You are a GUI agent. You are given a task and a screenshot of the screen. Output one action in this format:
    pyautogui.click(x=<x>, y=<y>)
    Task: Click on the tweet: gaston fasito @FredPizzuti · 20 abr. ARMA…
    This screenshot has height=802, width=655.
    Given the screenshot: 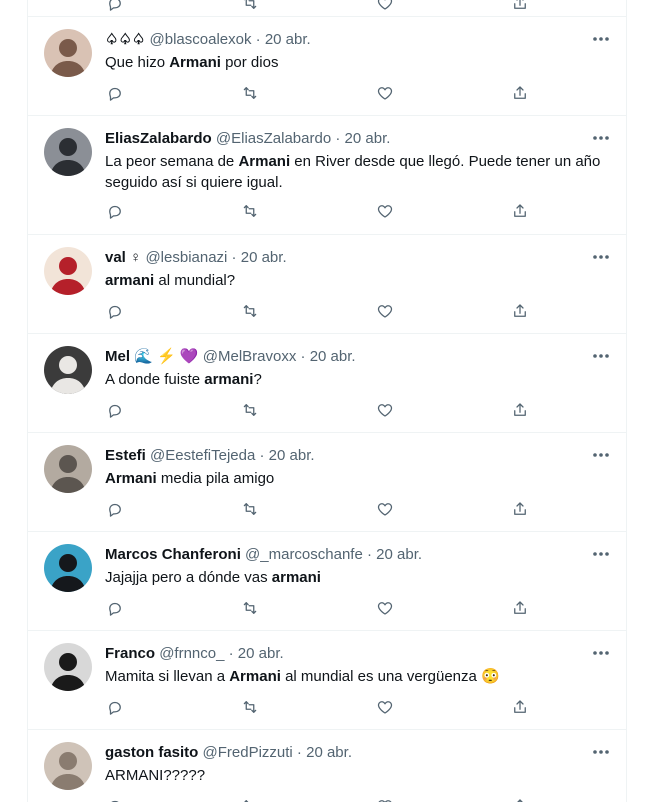 What is the action you would take?
    pyautogui.click(x=327, y=766)
    